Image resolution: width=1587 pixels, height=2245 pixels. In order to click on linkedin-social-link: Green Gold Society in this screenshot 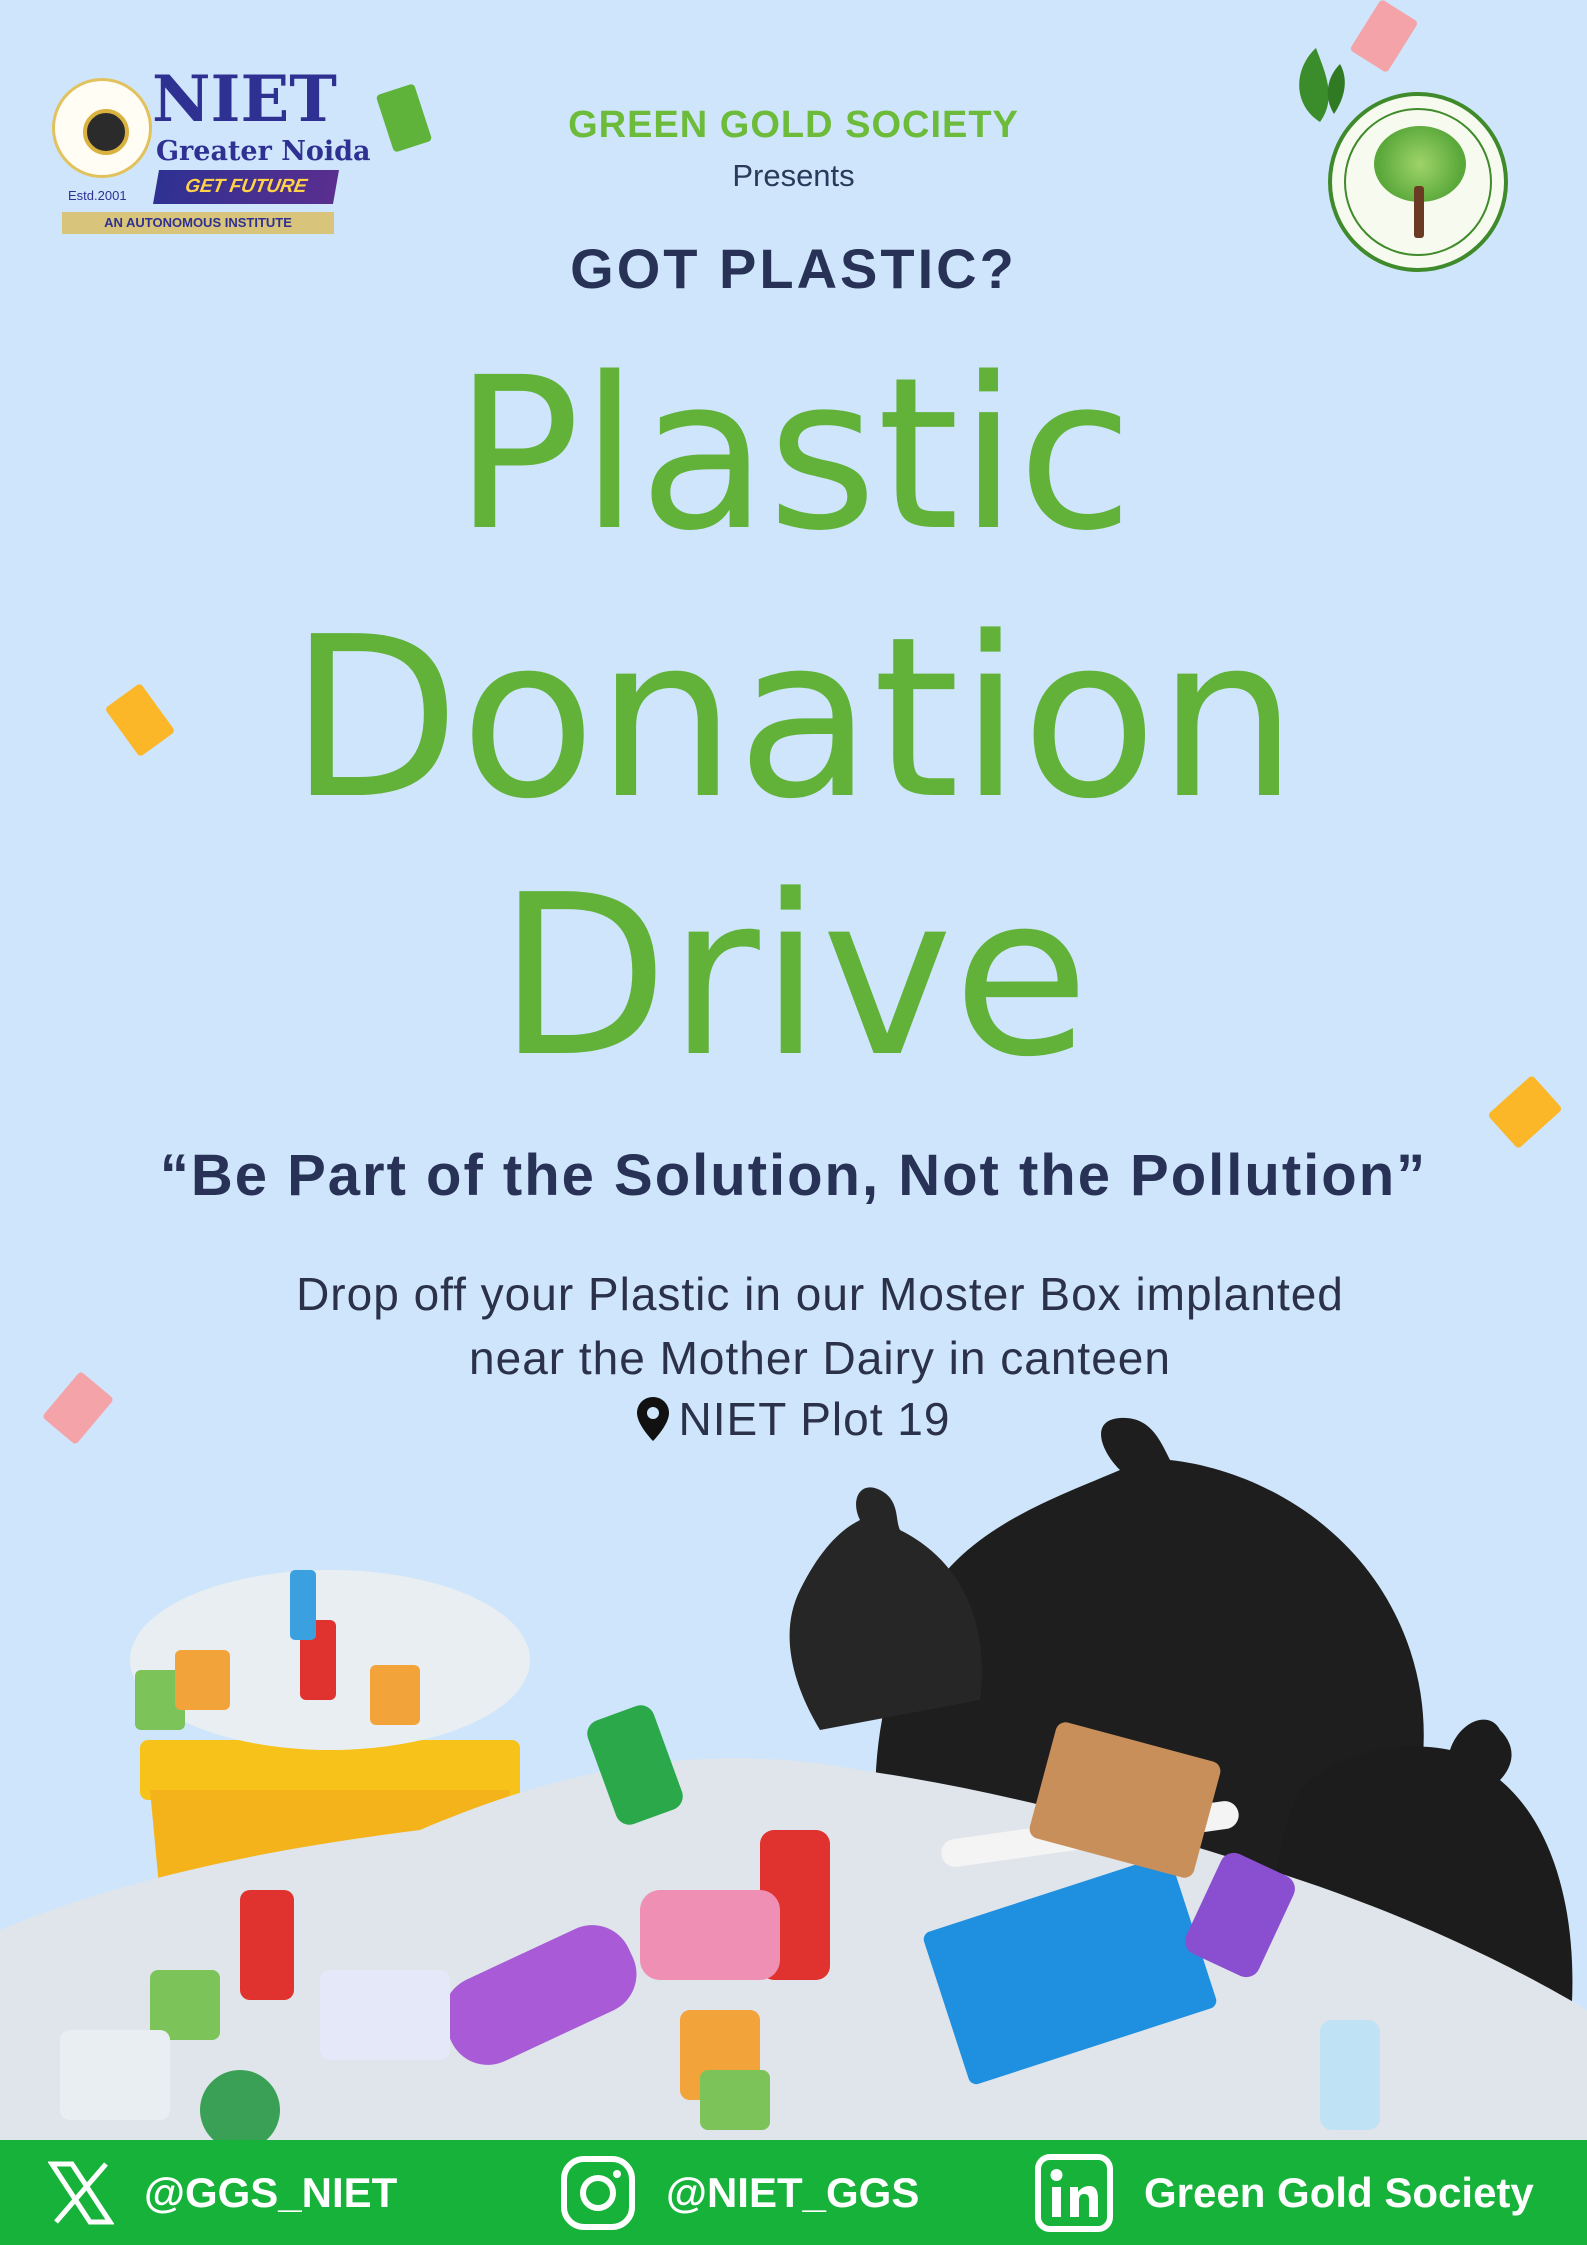, I will do `click(1284, 2192)`.